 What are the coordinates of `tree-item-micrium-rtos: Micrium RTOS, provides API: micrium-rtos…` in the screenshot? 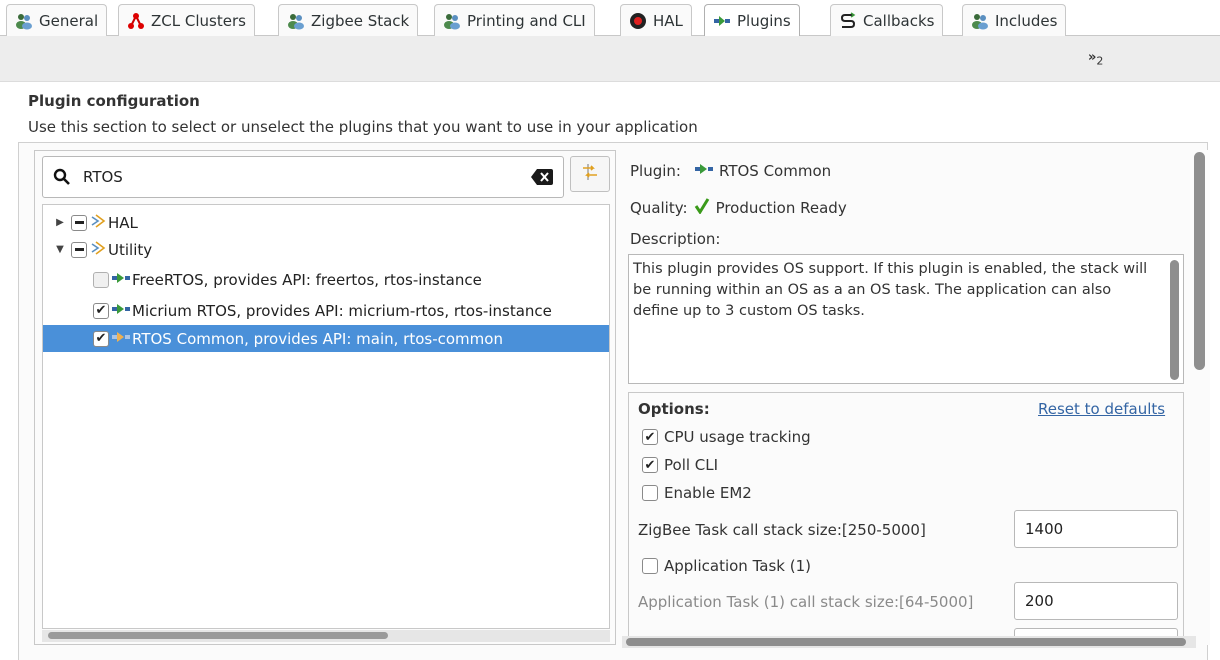 It's located at (326, 310).